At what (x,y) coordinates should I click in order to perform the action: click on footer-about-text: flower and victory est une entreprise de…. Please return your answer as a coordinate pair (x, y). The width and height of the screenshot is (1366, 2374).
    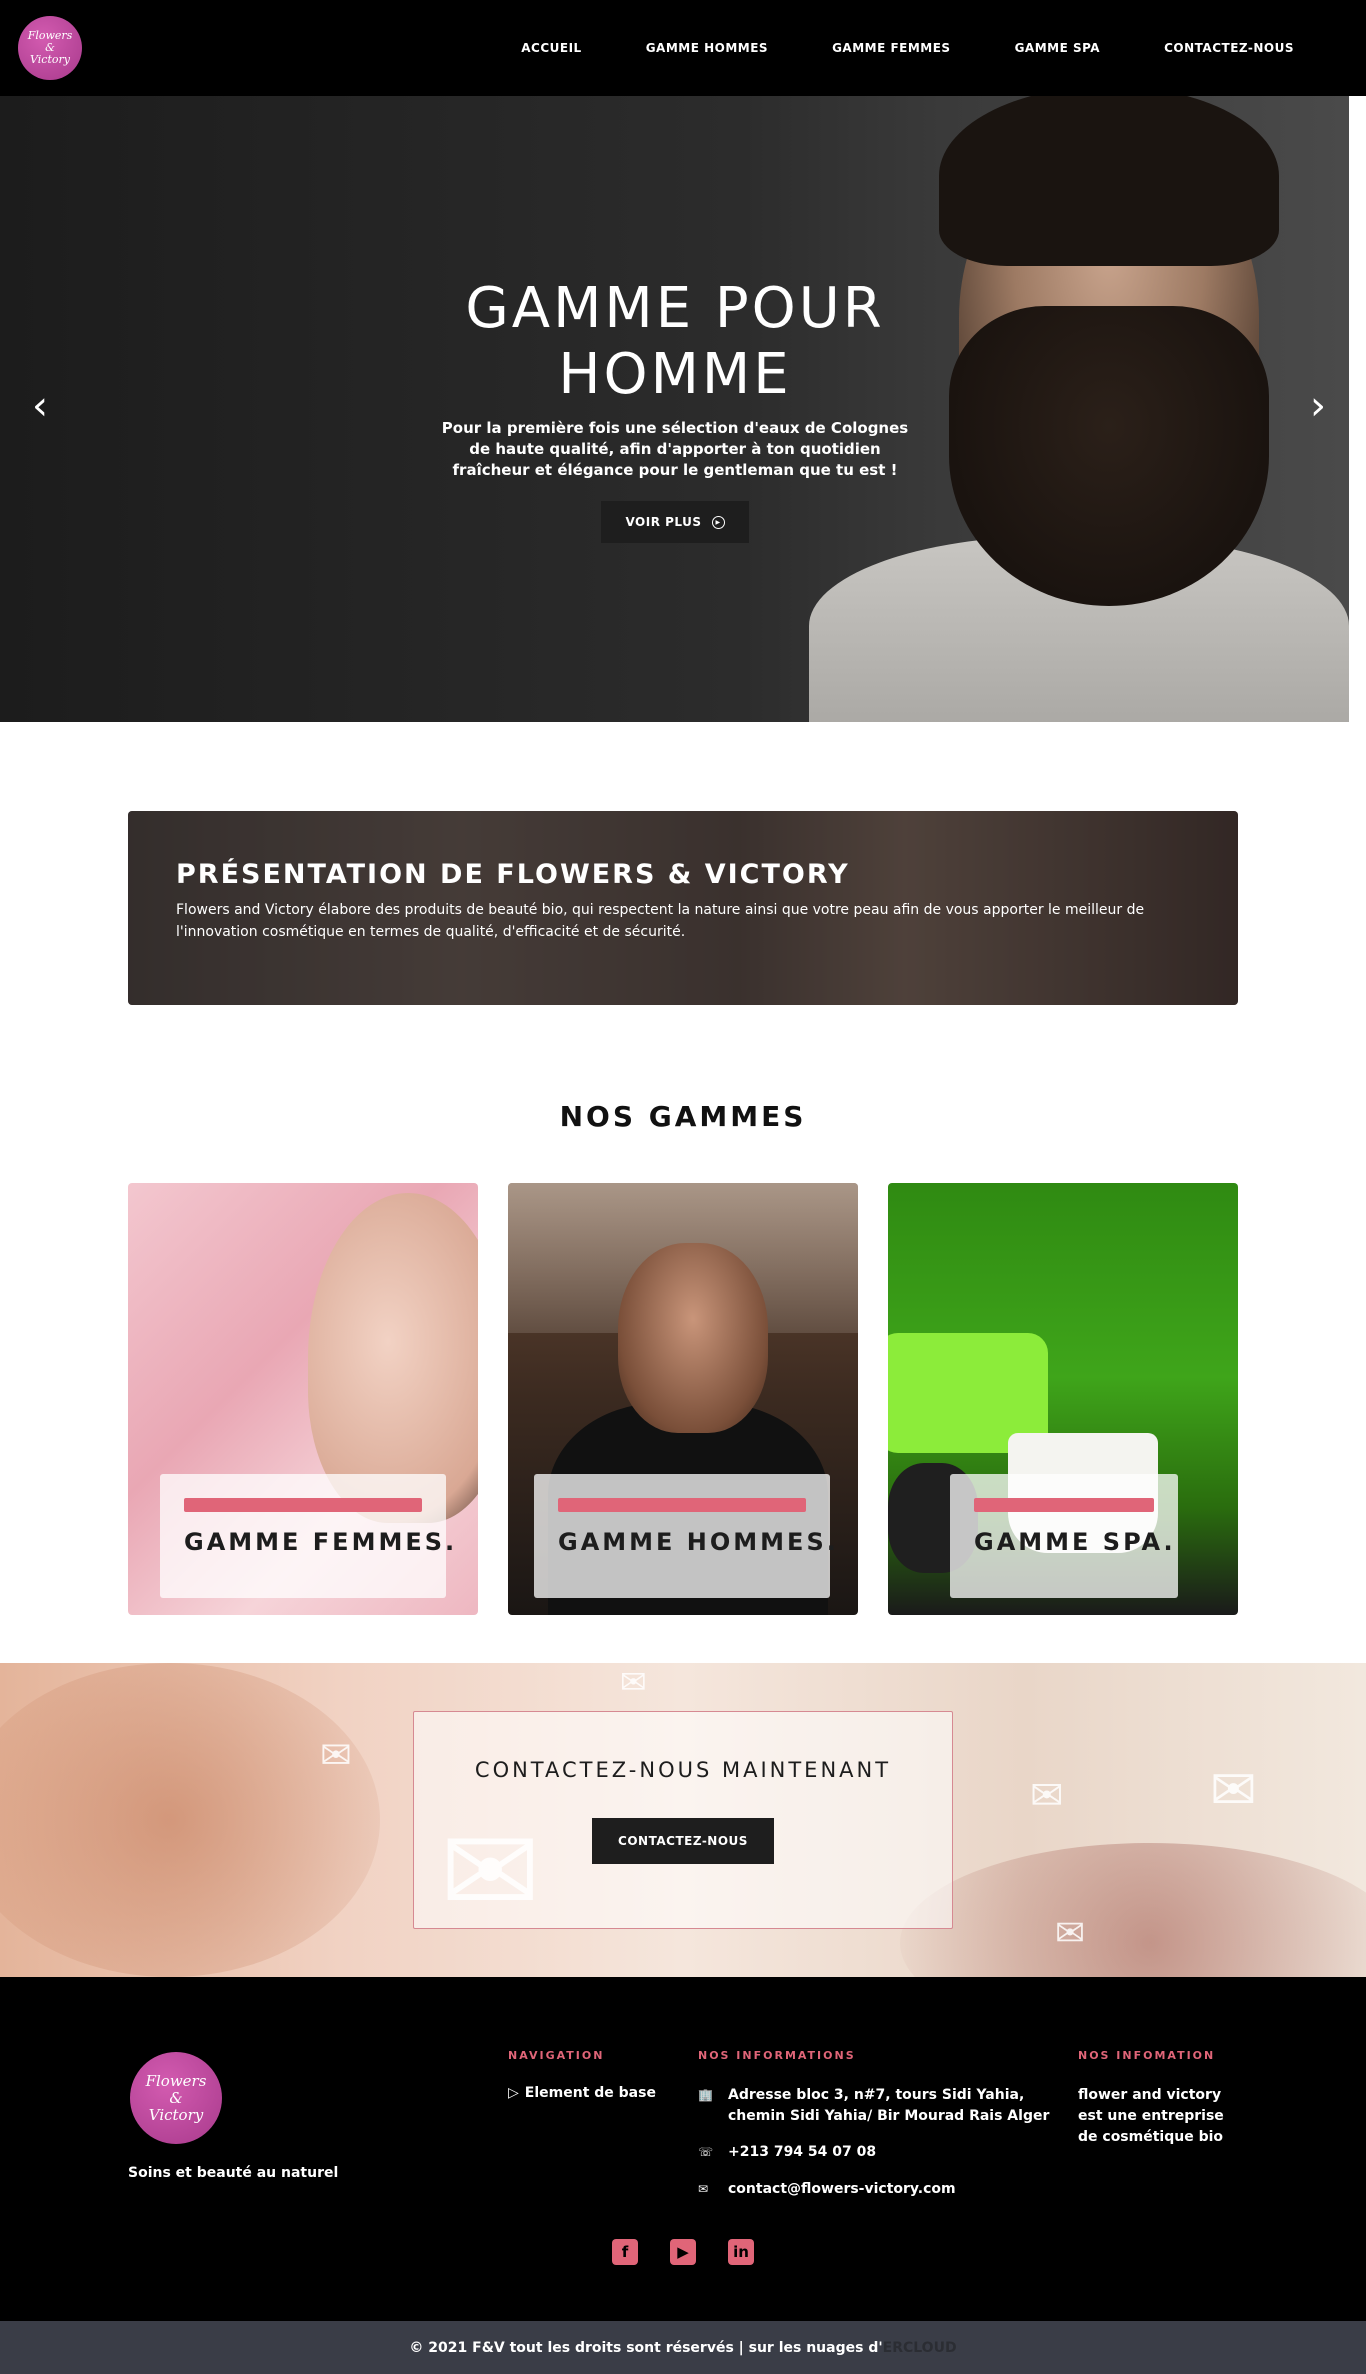
    Looking at the image, I should click on (1151, 2116).